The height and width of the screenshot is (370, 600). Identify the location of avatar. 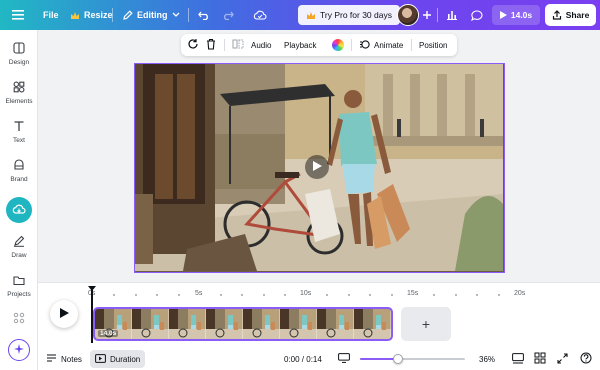
(408, 15).